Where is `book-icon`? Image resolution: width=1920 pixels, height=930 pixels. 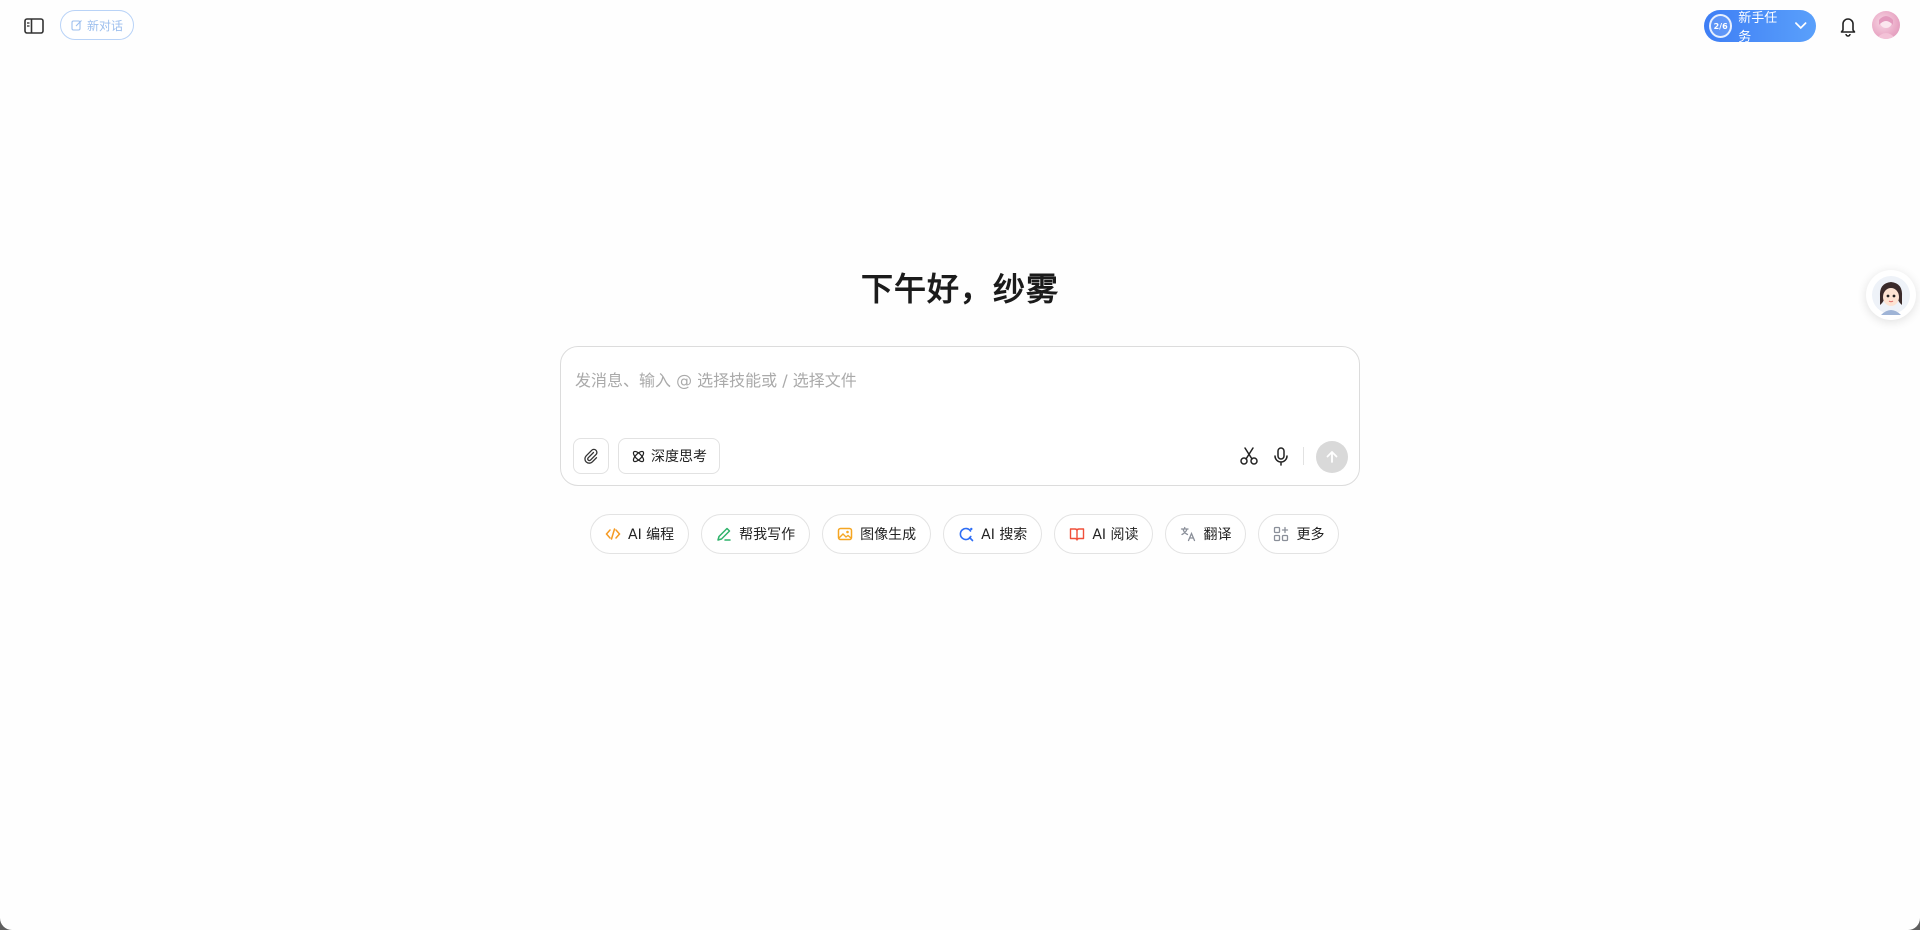
book-icon is located at coordinates (1077, 534).